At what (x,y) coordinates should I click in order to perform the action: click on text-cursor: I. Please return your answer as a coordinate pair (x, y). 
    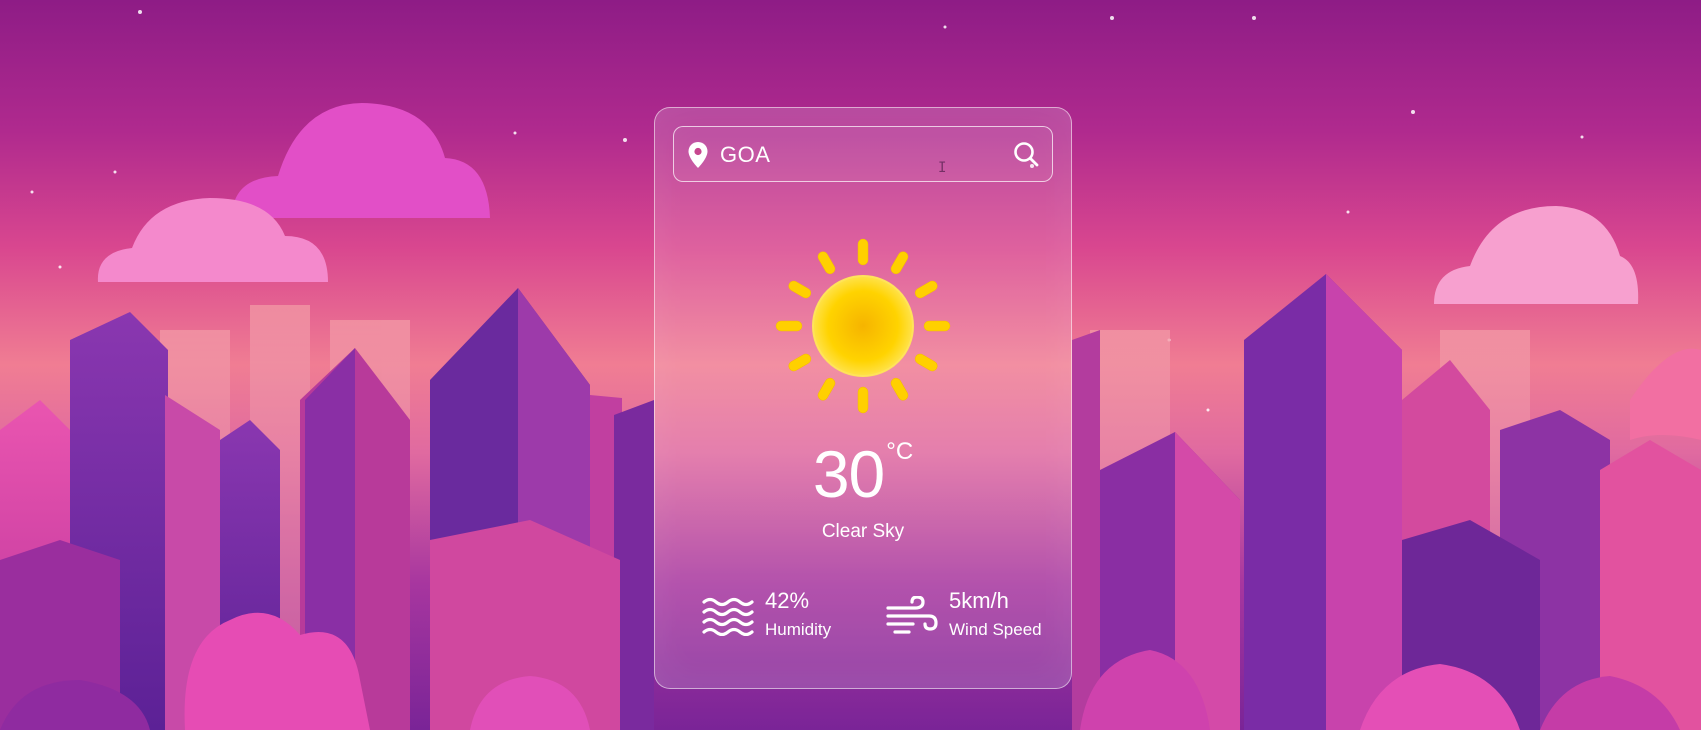
    Looking at the image, I should click on (942, 168).